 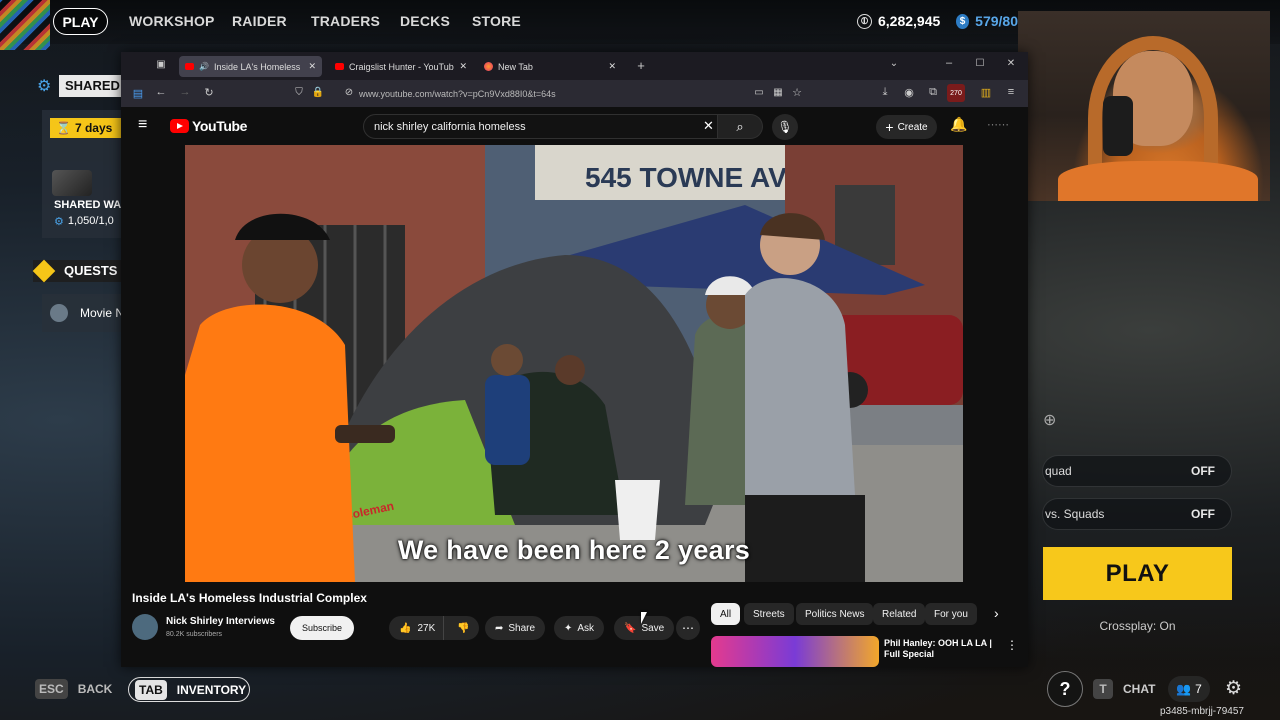 I want to click on like-button: 👍 27K, so click(x=417, y=628).